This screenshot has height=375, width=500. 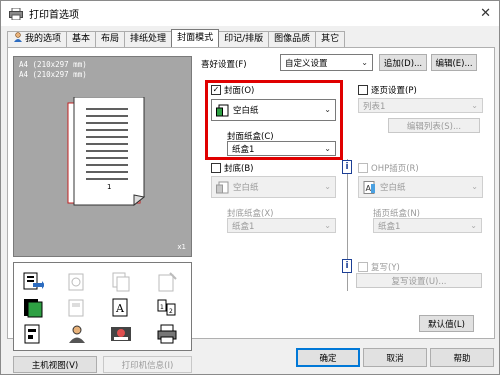 What do you see at coordinates (446, 323) in the screenshot?
I see `defaults-button: 默认值(L)` at bounding box center [446, 323].